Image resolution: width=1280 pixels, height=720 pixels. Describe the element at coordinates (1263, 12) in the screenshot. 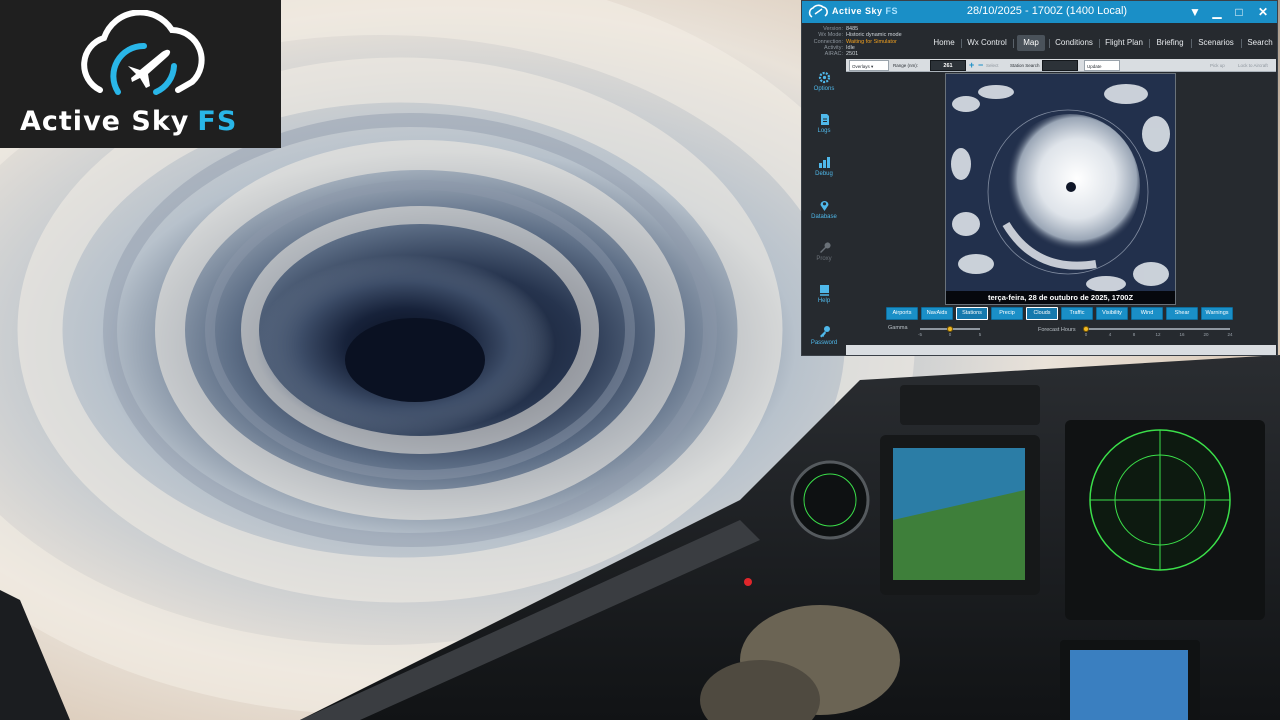

I see `close-icon: ✕` at that location.